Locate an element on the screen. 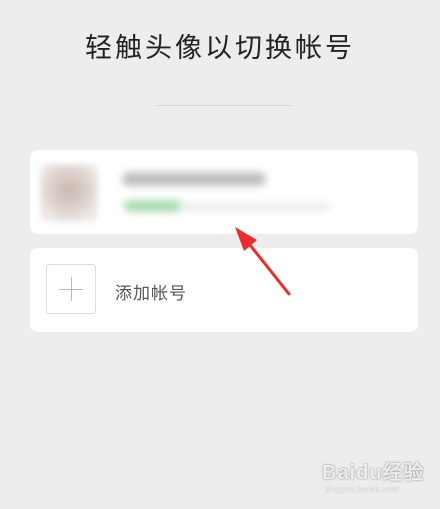  baidu-jingyan-watermark: Baidu经验 jingyan.baidu.com is located at coordinates (375, 481).